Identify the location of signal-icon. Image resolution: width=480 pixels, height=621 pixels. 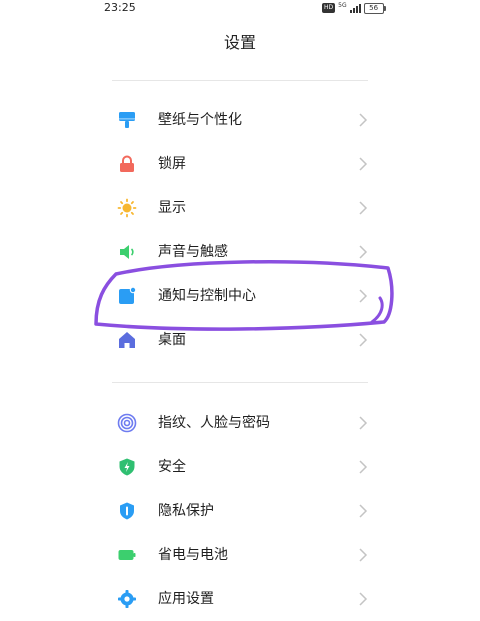
(355, 8).